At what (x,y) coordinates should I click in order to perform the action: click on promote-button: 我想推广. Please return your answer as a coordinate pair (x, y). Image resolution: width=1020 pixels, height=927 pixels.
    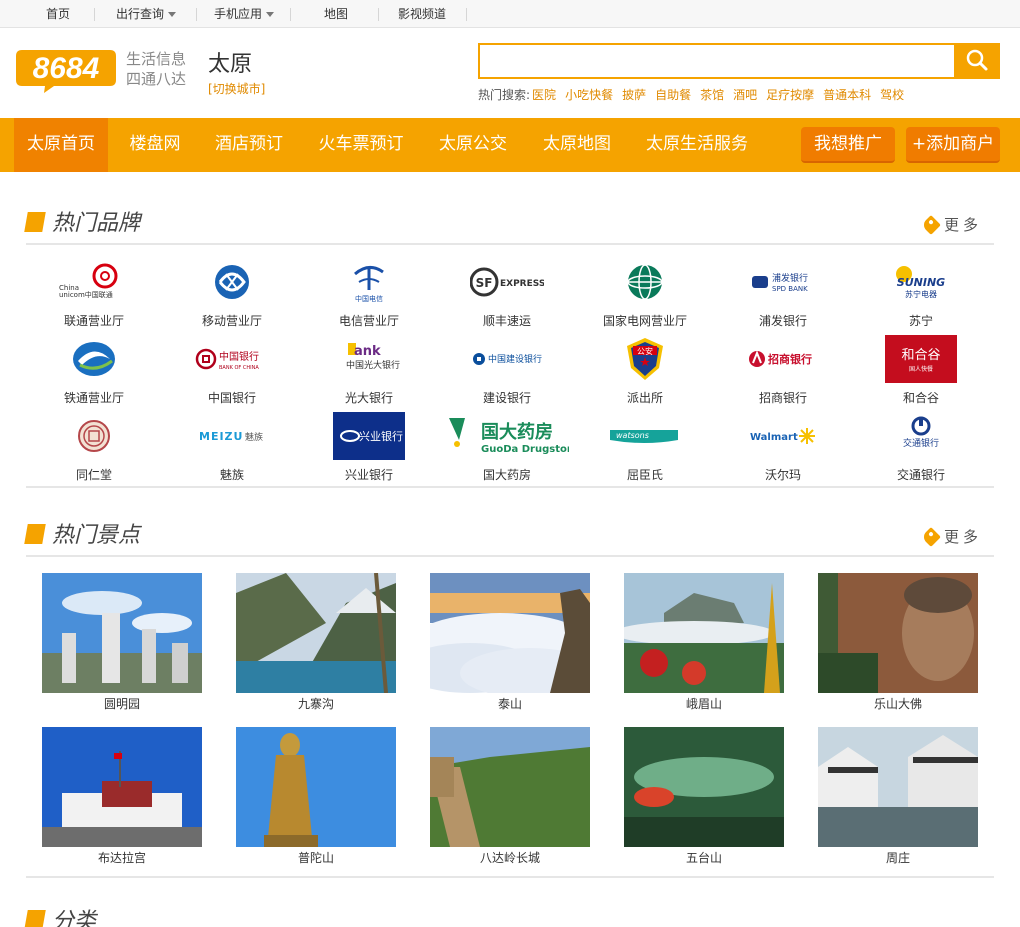
    Looking at the image, I should click on (848, 145).